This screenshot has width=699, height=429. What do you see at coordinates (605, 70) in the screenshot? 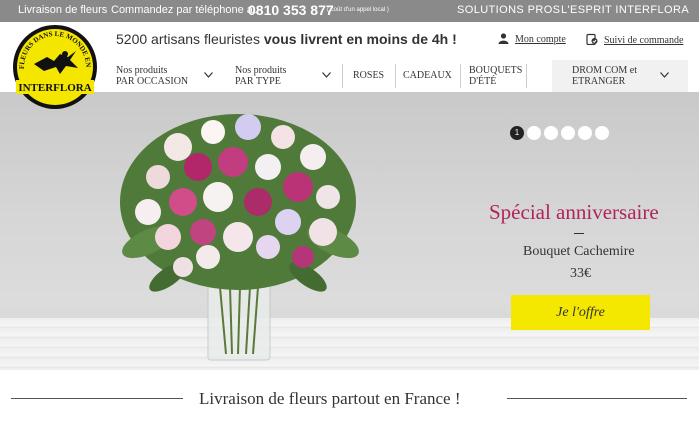
I see `nav-drom-line1: DROM COM et` at bounding box center [605, 70].